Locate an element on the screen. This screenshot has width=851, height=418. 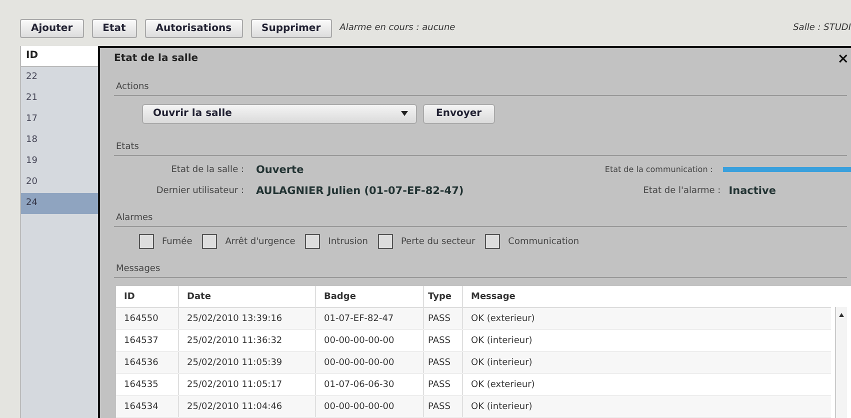
table-cell: 164536 is located at coordinates (147, 363).